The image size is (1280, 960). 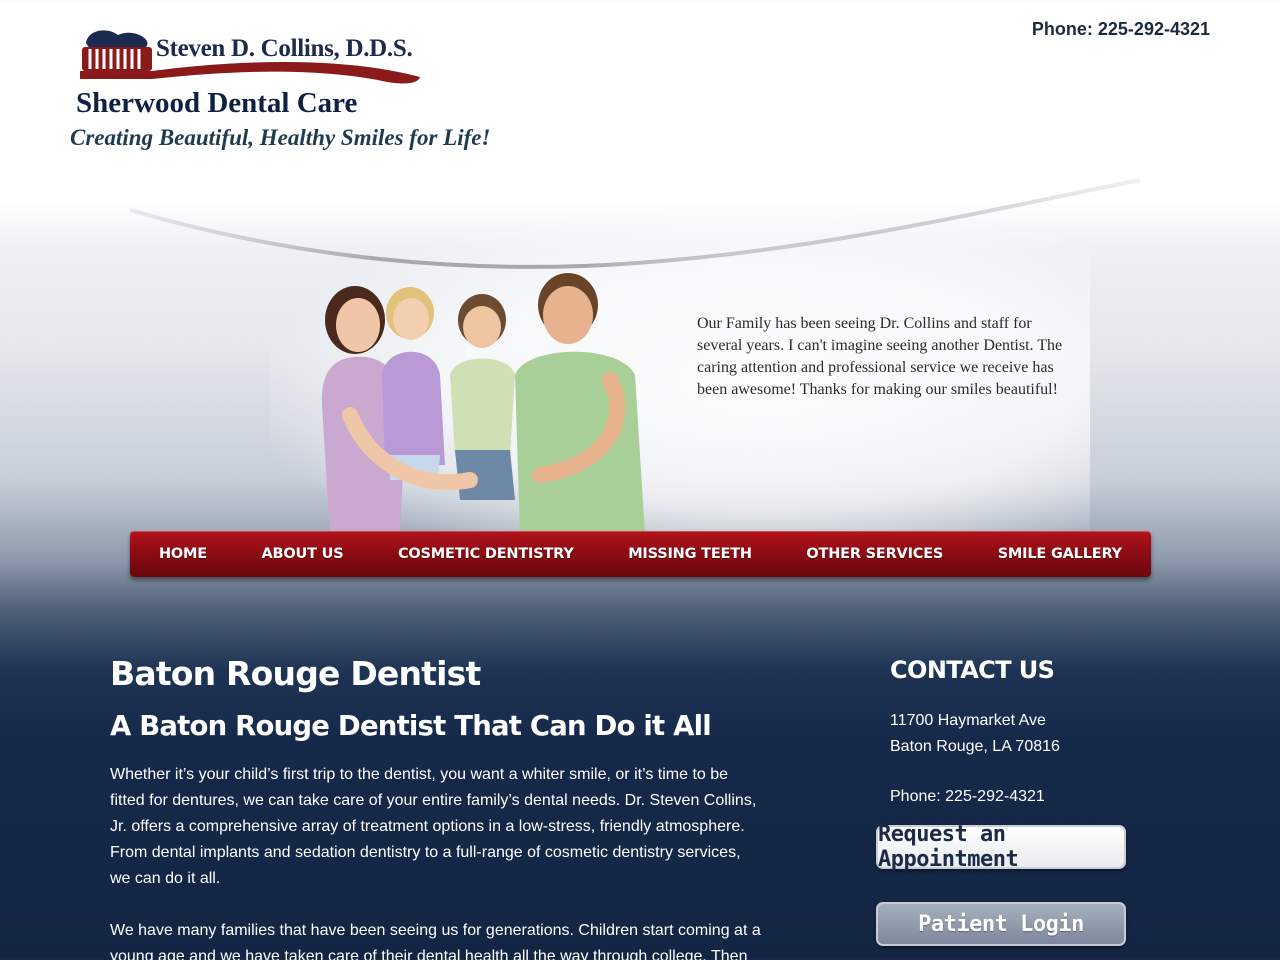 I want to click on address-line-1: 11700 Haymarket Ave, so click(x=968, y=720).